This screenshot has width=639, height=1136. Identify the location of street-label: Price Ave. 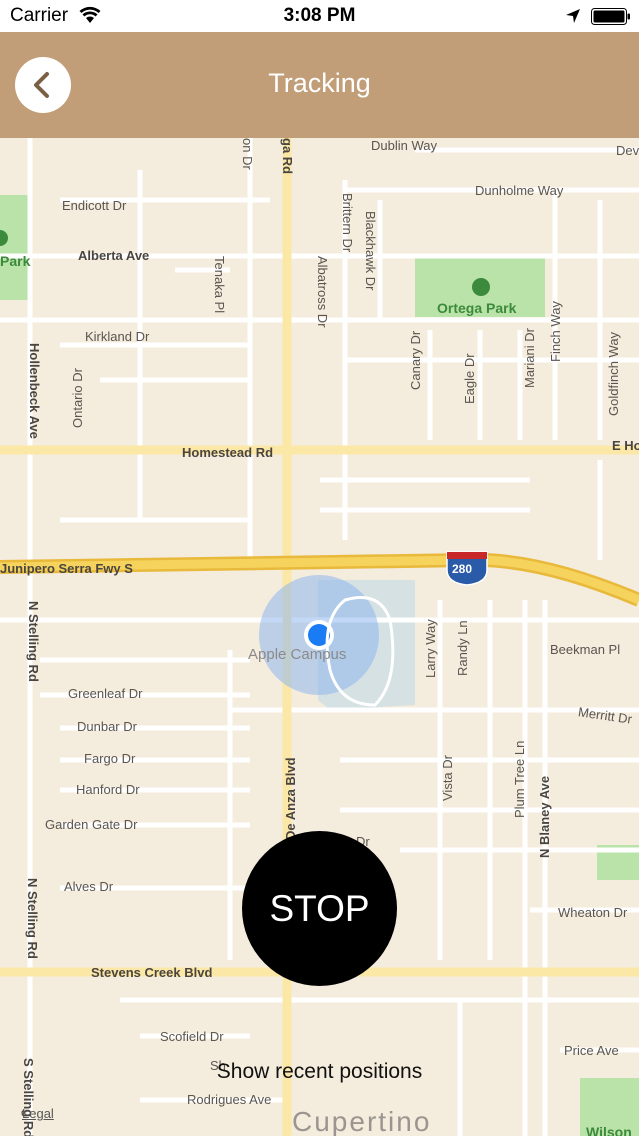
(591, 1050).